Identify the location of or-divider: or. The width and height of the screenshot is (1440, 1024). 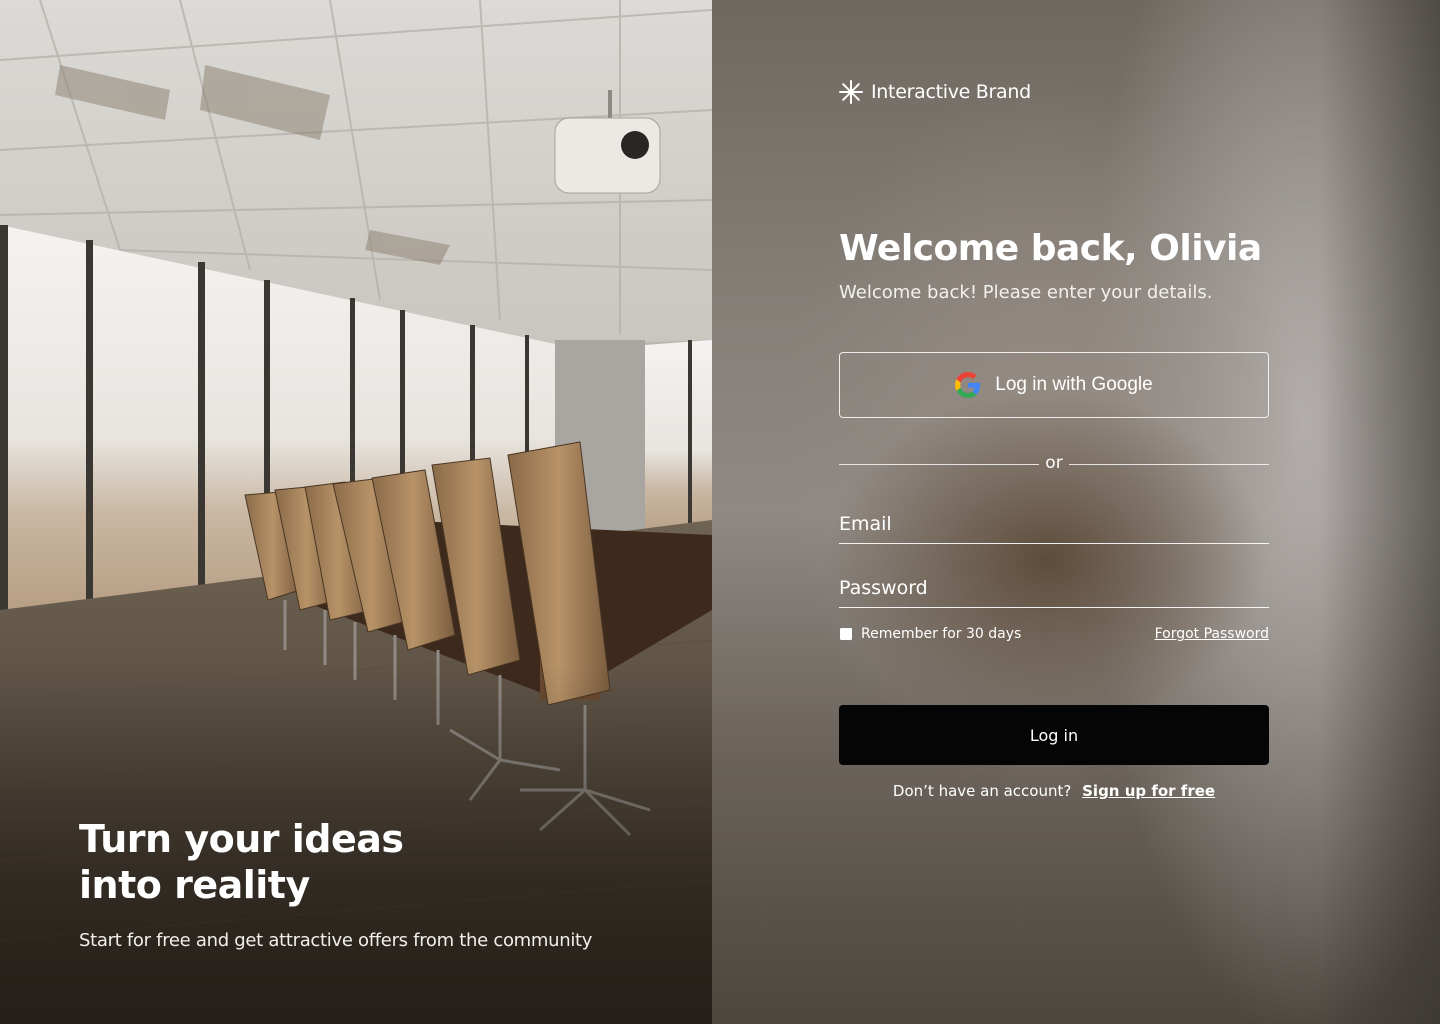
(1054, 464).